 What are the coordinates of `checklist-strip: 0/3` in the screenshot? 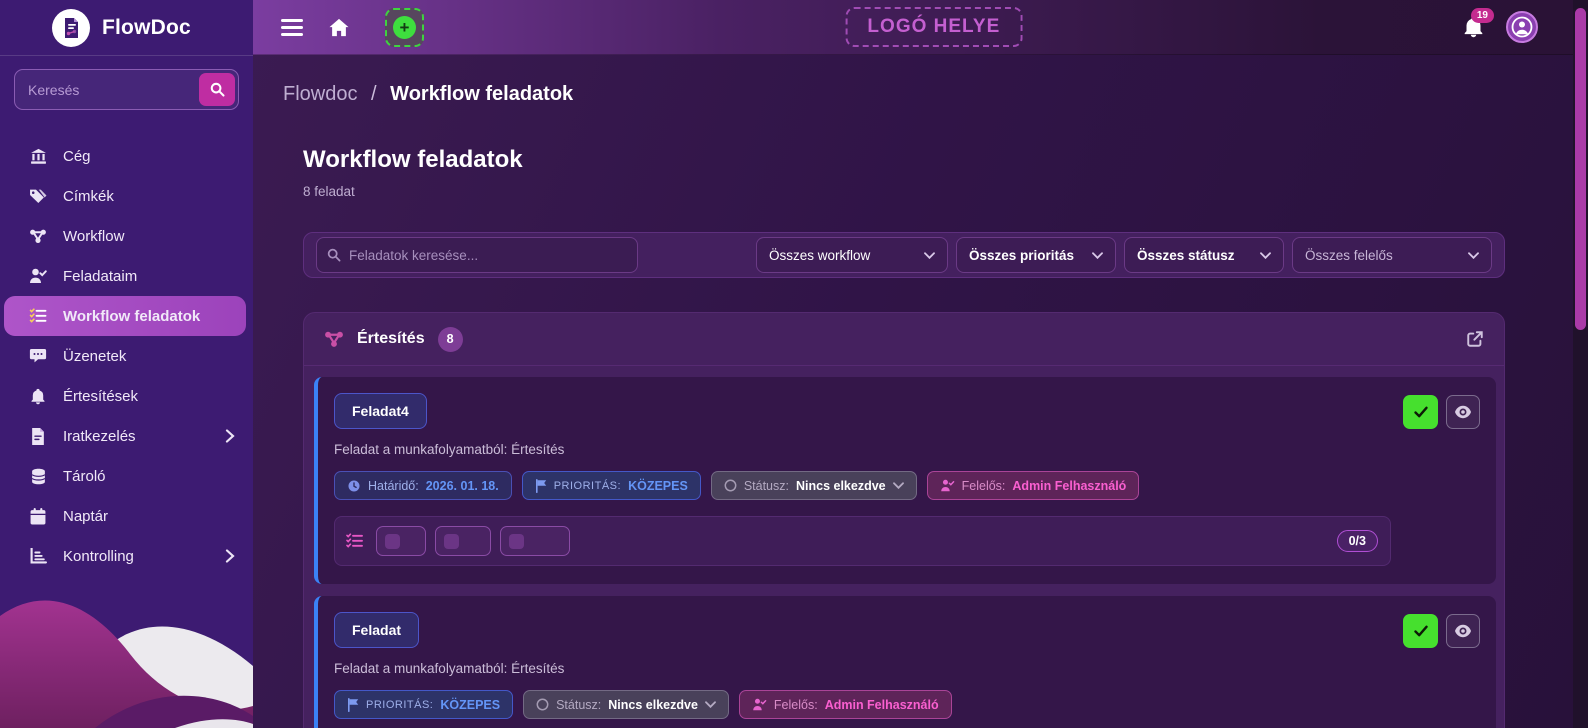 It's located at (862, 541).